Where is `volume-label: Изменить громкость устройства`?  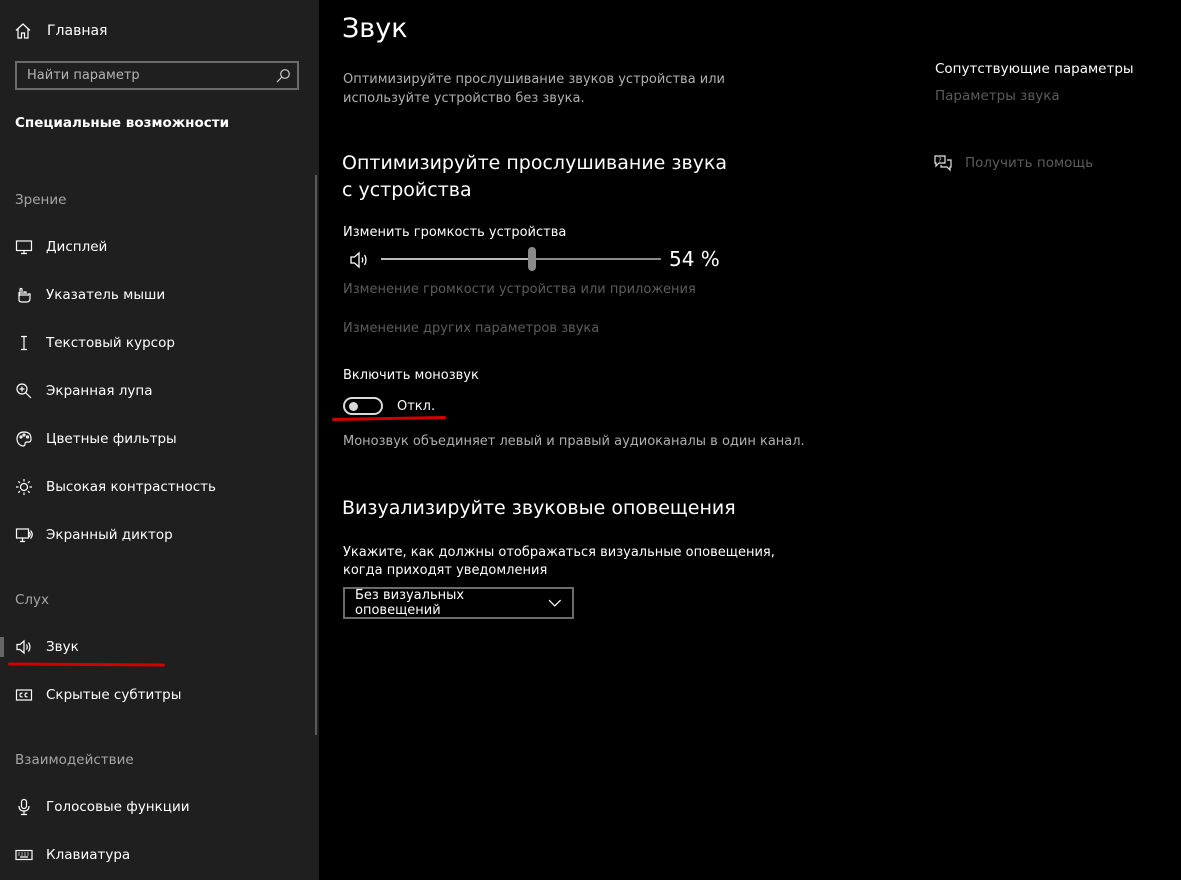
volume-label: Изменить громкость устройства is located at coordinates (455, 232).